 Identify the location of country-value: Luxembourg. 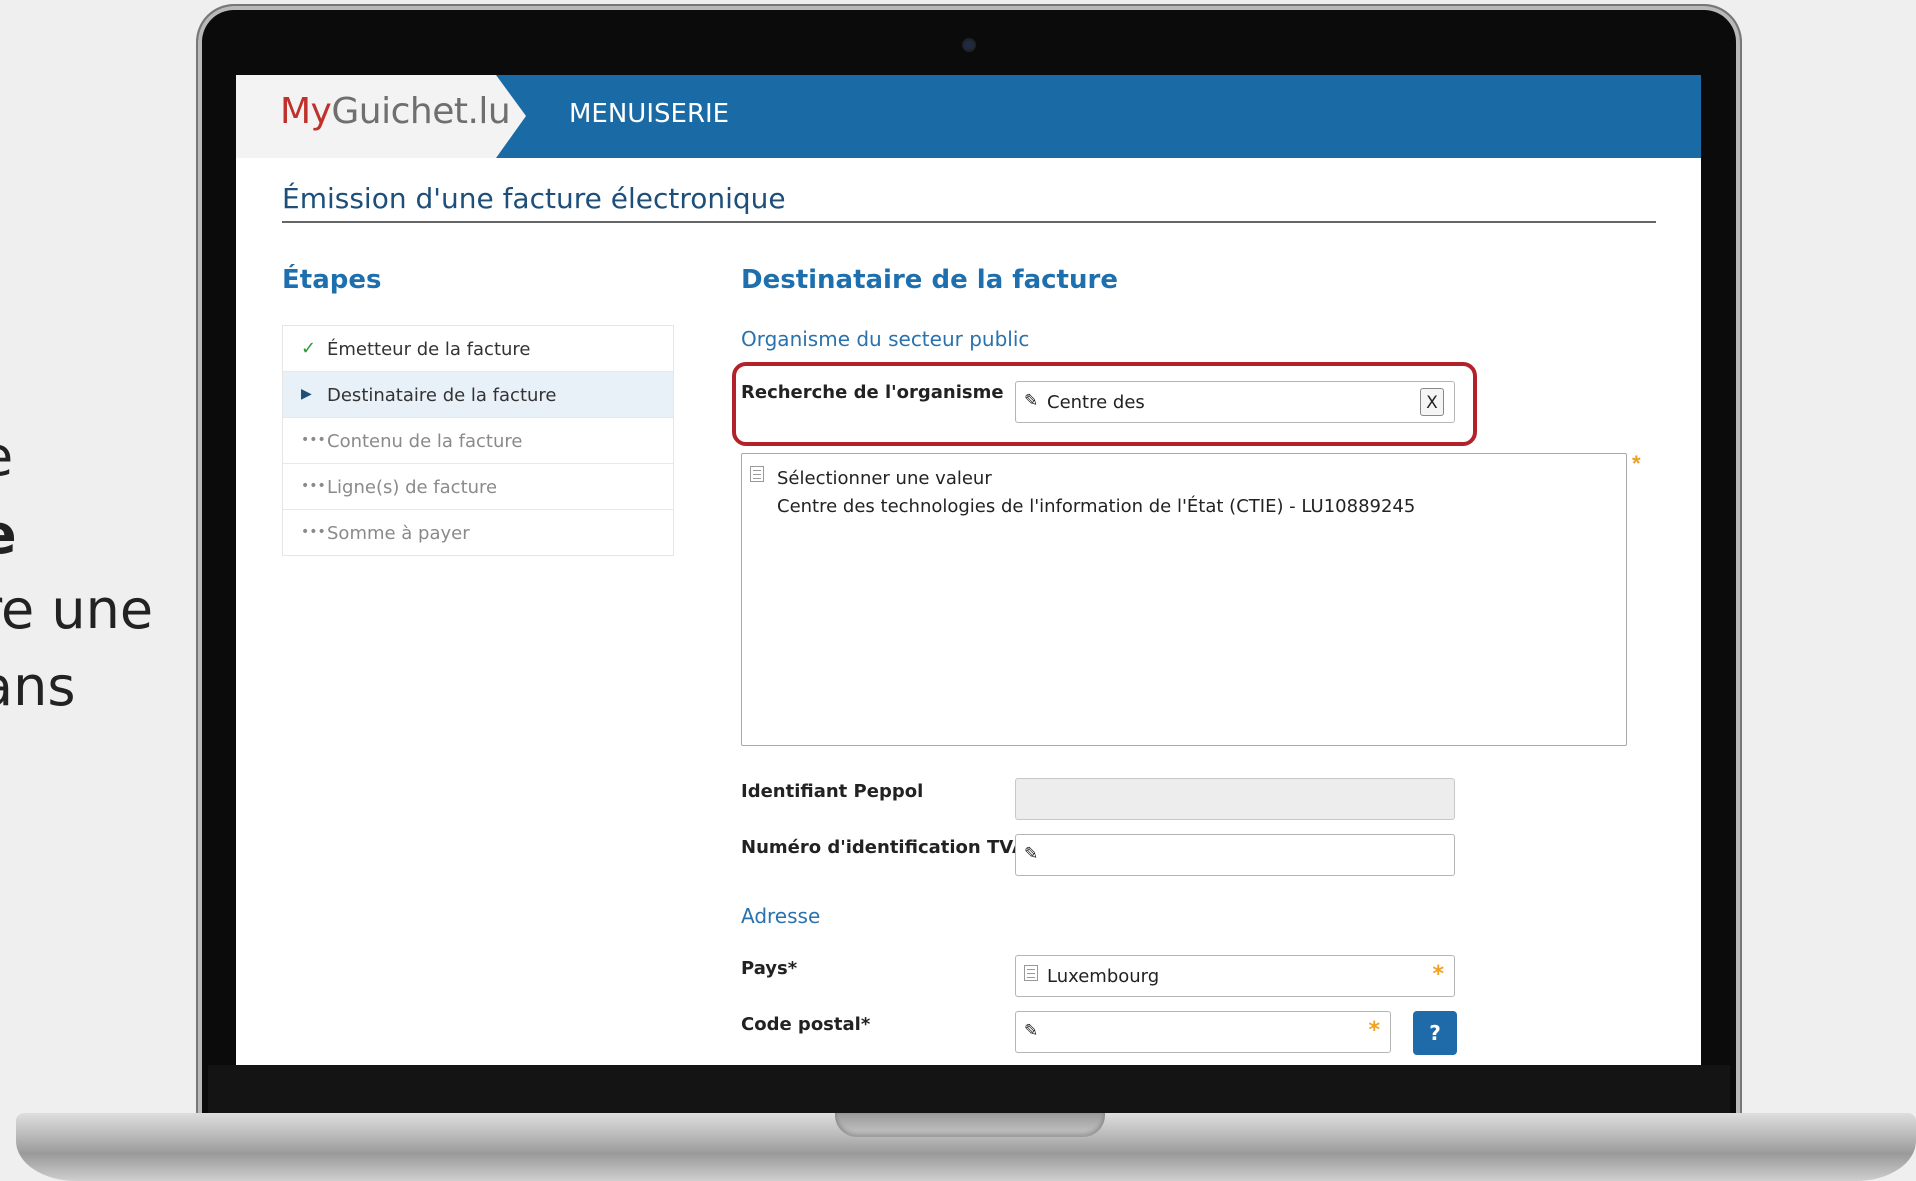
(1103, 976).